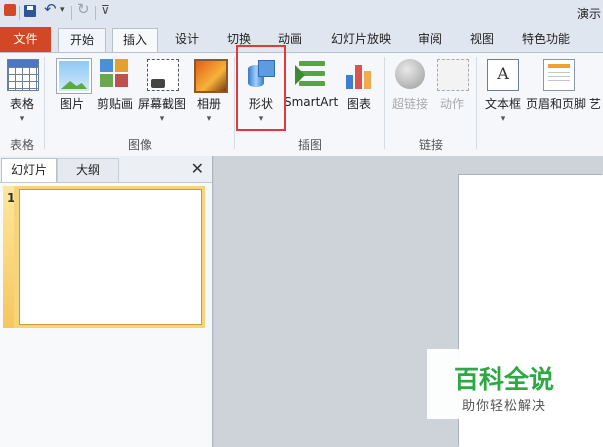 This screenshot has width=603, height=447. Describe the element at coordinates (115, 93) in the screenshot. I see `clipart-button: 剪贴画` at that location.